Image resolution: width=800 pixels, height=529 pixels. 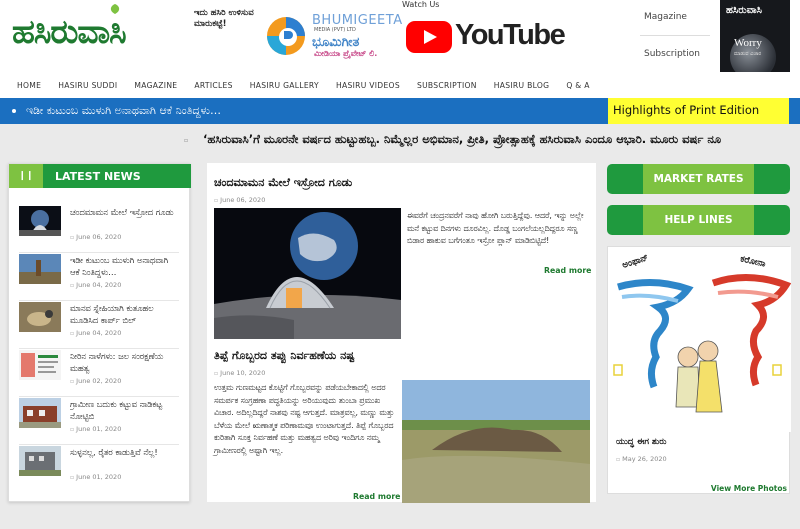 What do you see at coordinates (224, 18) in the screenshot?
I see `logo-tagline: ಇದು ಹಸಿರಿ ಉಳಿಸುವ ಮಾರುಕಟ್ಟೆ!` at bounding box center [224, 18].